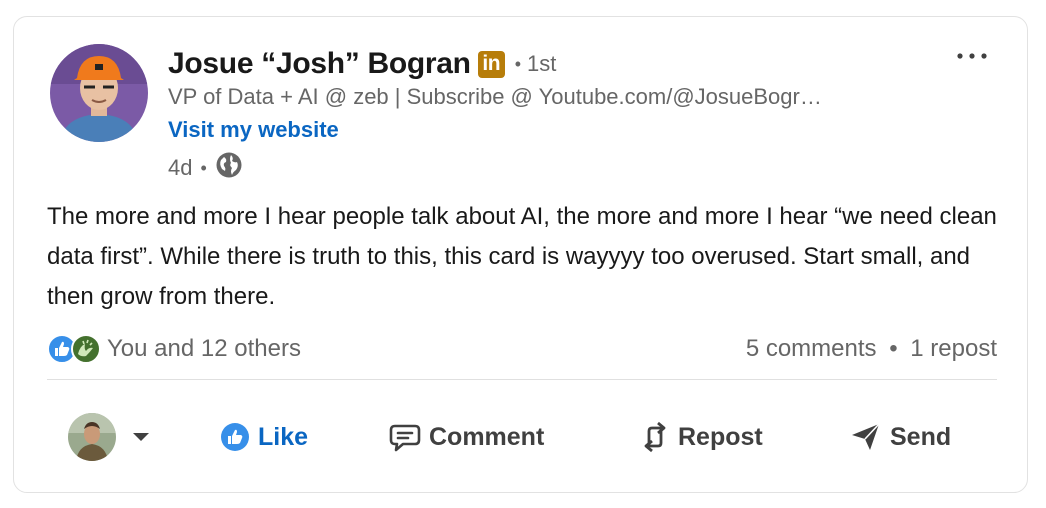 Image resolution: width=1046 pixels, height=508 pixels. What do you see at coordinates (229, 168) in the screenshot?
I see `globe-icon` at bounding box center [229, 168].